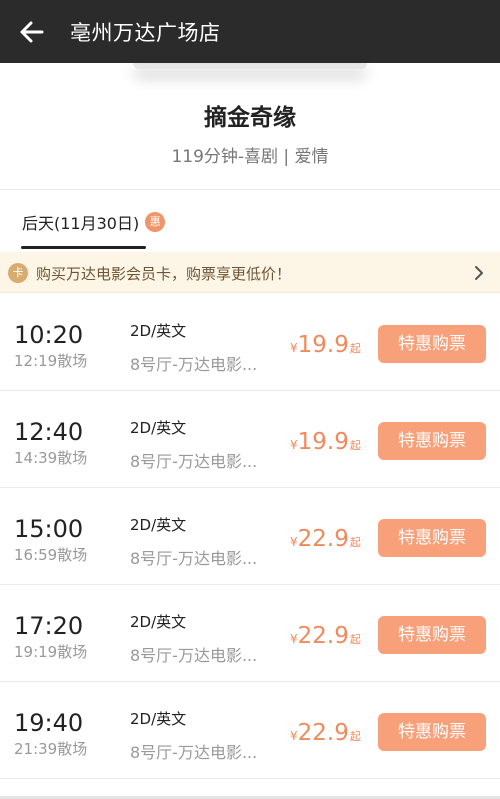  Describe the element at coordinates (83, 247) in the screenshot. I see `tab-active-indicator` at that location.